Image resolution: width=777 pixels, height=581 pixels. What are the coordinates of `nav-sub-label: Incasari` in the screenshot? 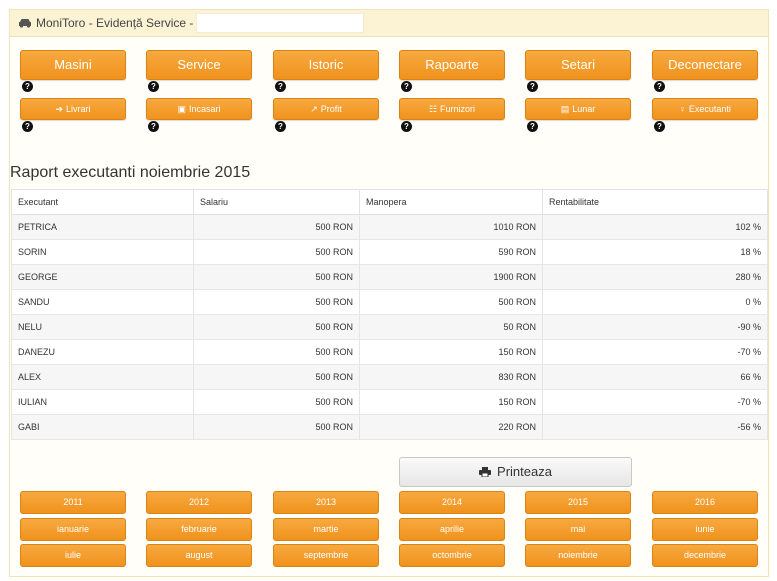 It's located at (205, 109).